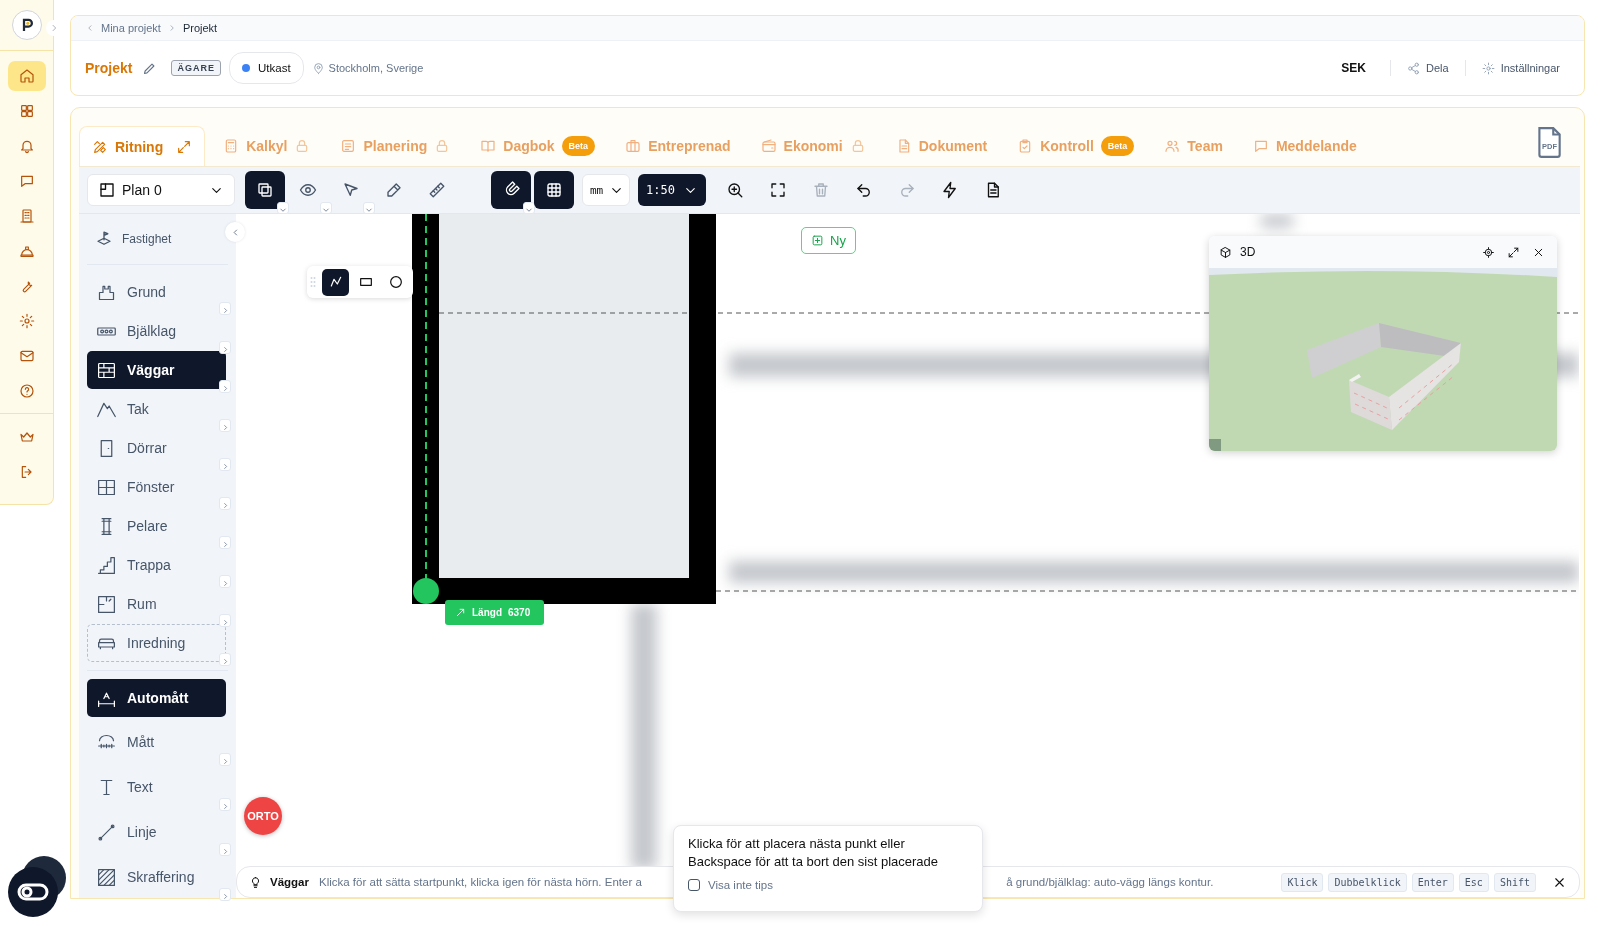  I want to click on wall-drawing, so click(564, 409).